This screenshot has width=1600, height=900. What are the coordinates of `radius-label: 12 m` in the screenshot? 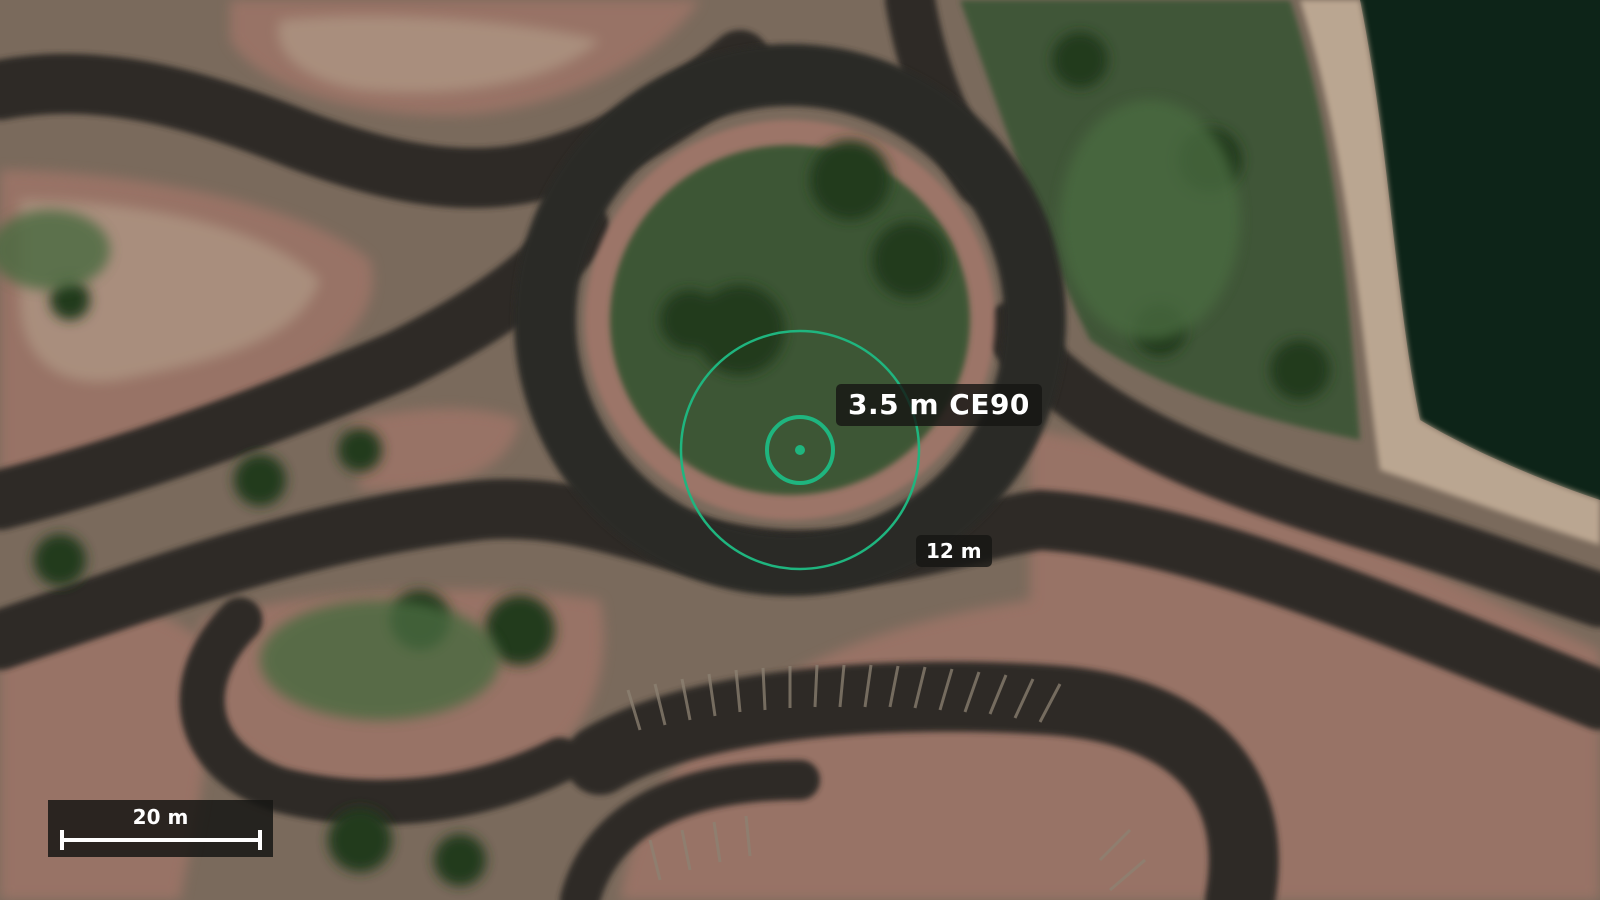 It's located at (954, 551).